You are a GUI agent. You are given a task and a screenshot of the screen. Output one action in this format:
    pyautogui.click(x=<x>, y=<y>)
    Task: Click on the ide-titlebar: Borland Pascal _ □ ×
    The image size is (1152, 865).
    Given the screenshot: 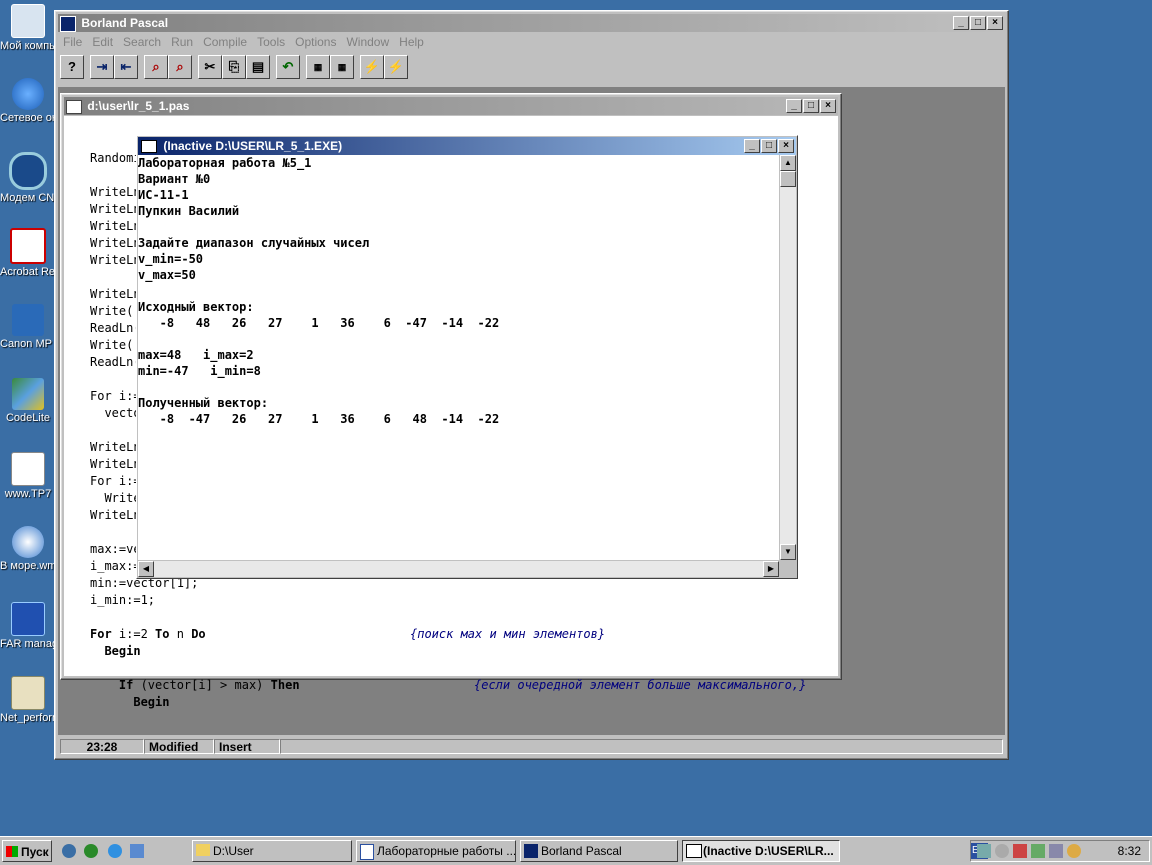 What is the action you would take?
    pyautogui.click(x=531, y=23)
    